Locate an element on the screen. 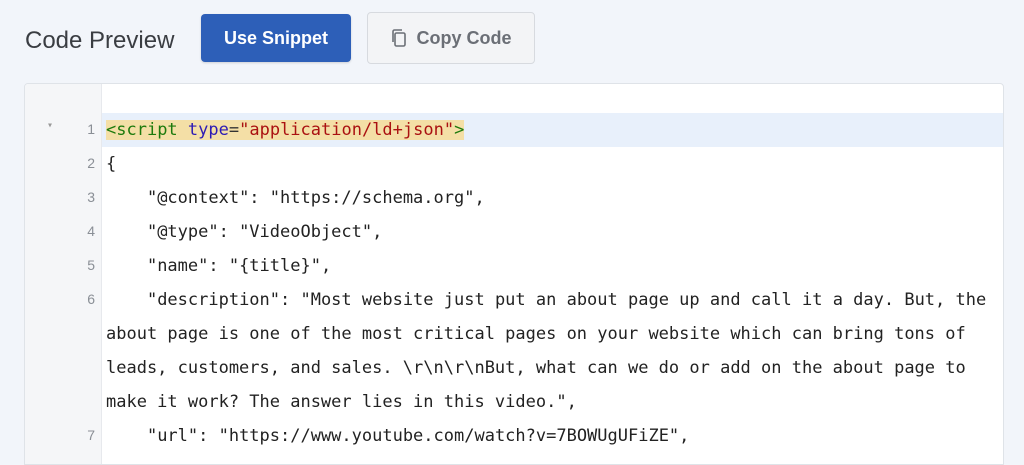 The width and height of the screenshot is (1024, 465). code-text: "name": "{title}", is located at coordinates (219, 266).